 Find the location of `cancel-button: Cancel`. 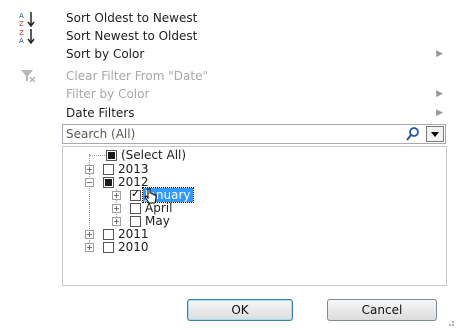

cancel-button: Cancel is located at coordinates (382, 310).